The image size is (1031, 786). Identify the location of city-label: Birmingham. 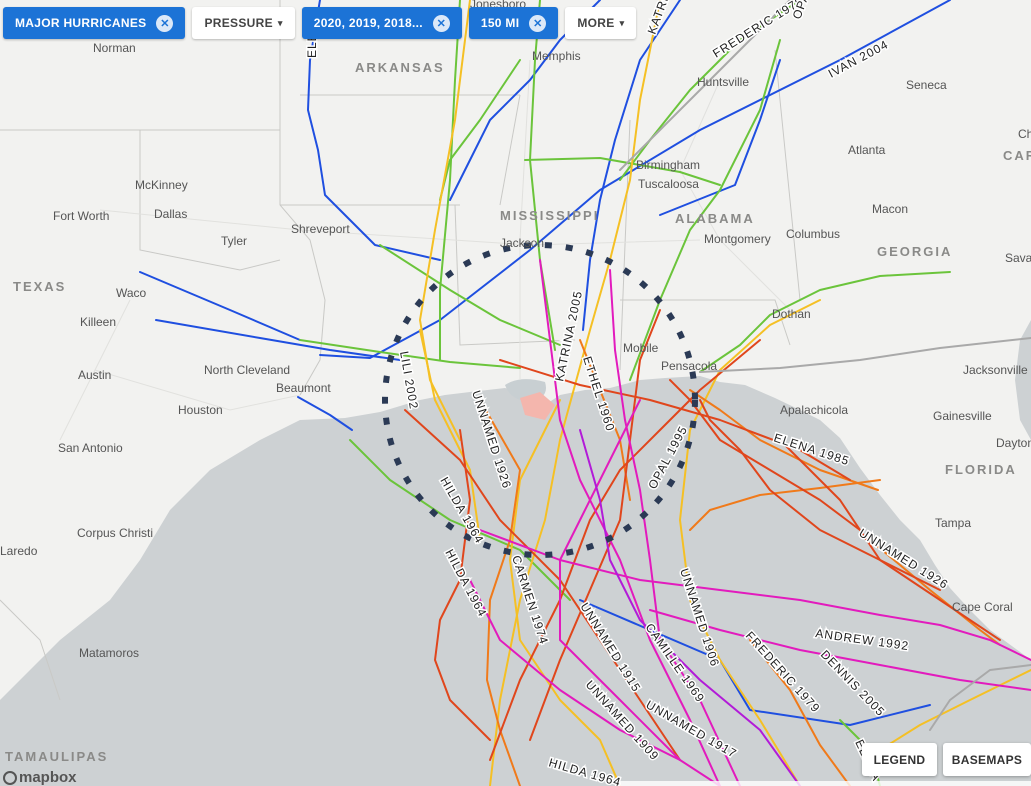
(668, 165).